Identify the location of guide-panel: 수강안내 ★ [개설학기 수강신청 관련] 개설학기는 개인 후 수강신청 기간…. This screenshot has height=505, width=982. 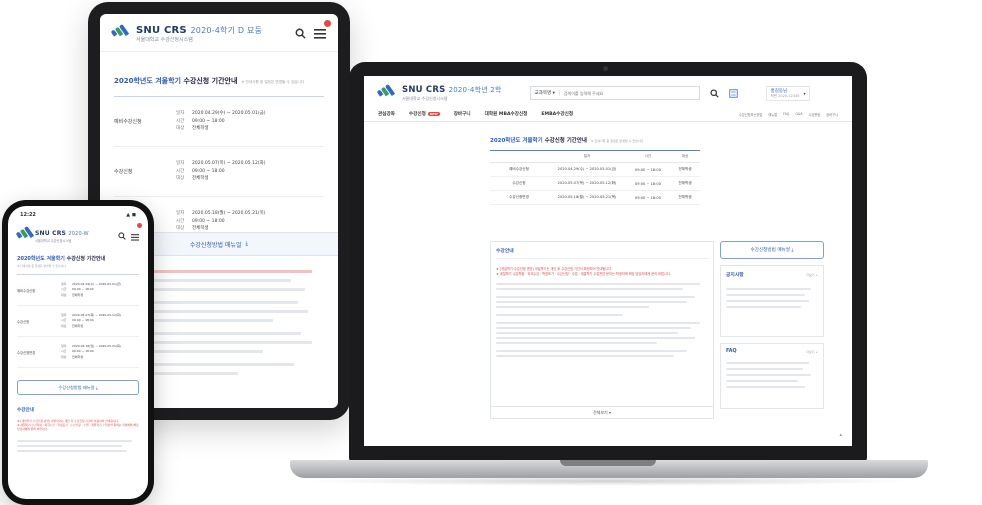
(602, 330).